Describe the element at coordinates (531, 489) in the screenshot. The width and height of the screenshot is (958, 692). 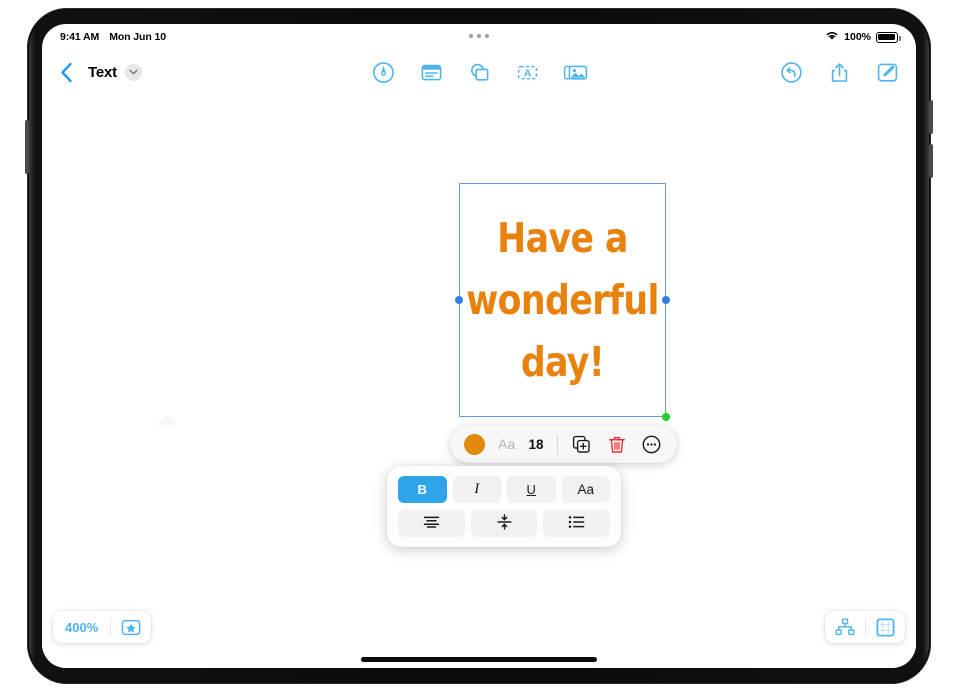
I see `underline-button: U` at that location.